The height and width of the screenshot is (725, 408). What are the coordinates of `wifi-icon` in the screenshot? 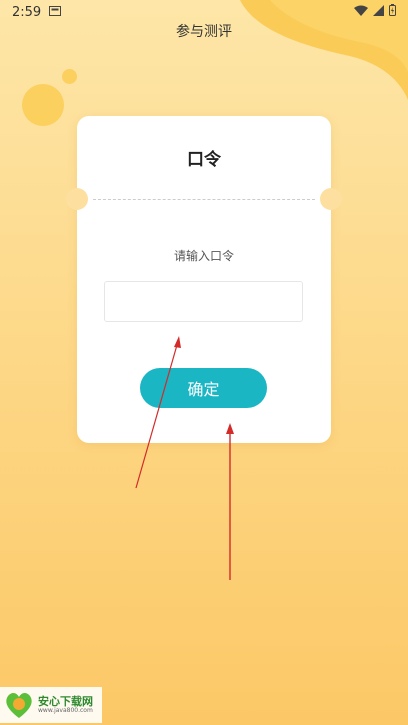 It's located at (361, 12).